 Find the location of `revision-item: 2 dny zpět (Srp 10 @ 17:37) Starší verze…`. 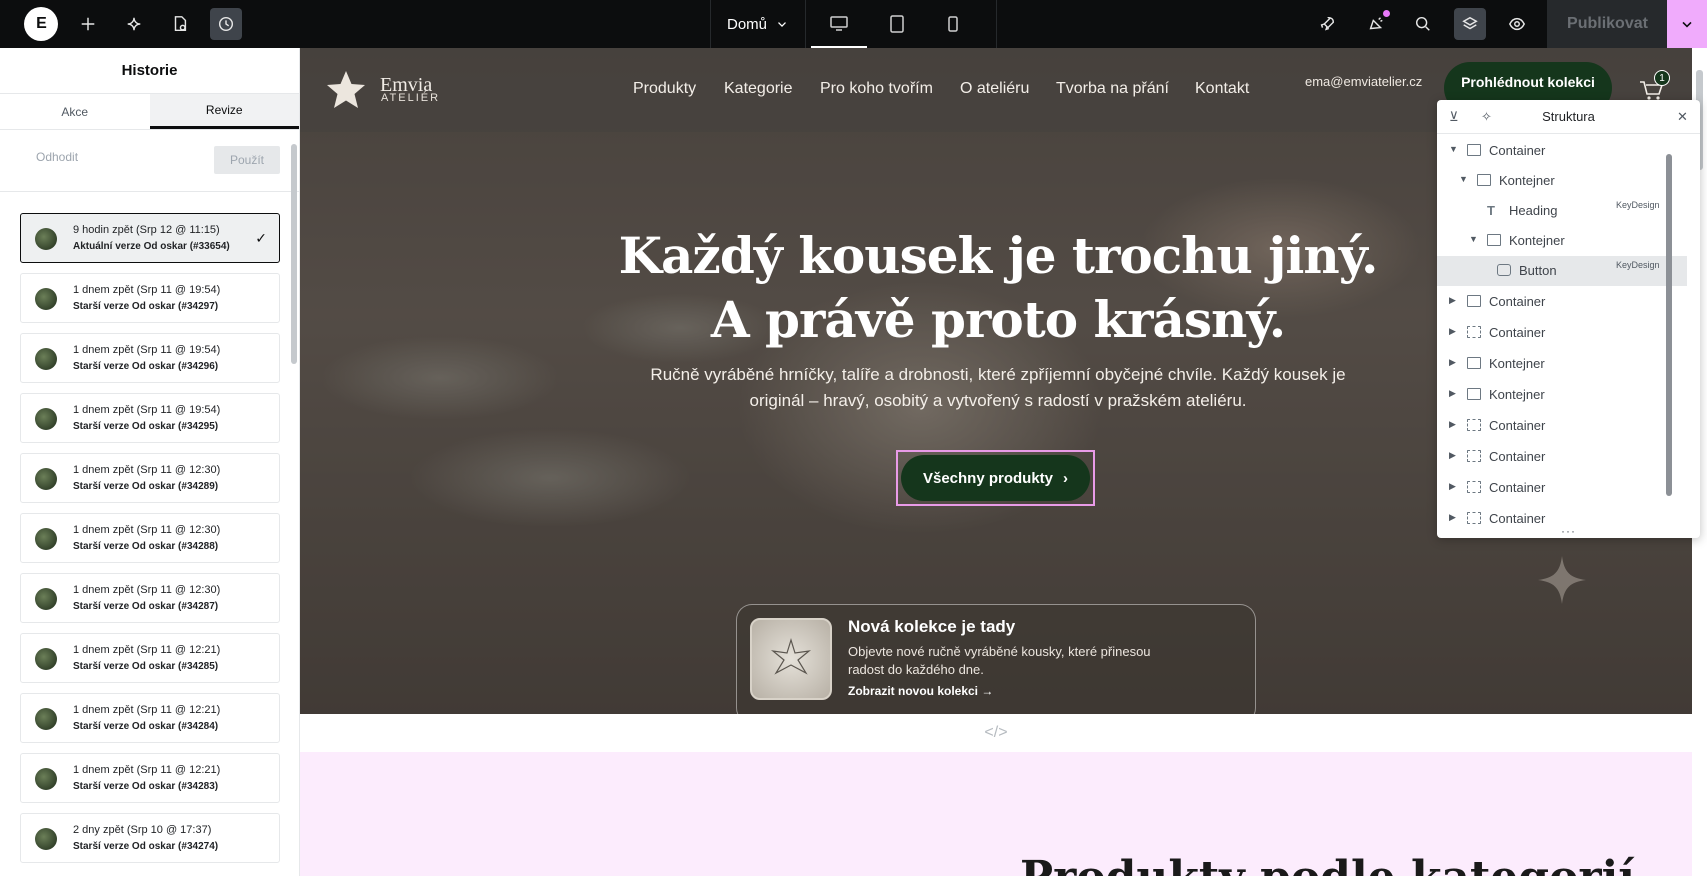

revision-item: 2 dny zpět (Srp 10 @ 17:37) Starší verze… is located at coordinates (150, 838).